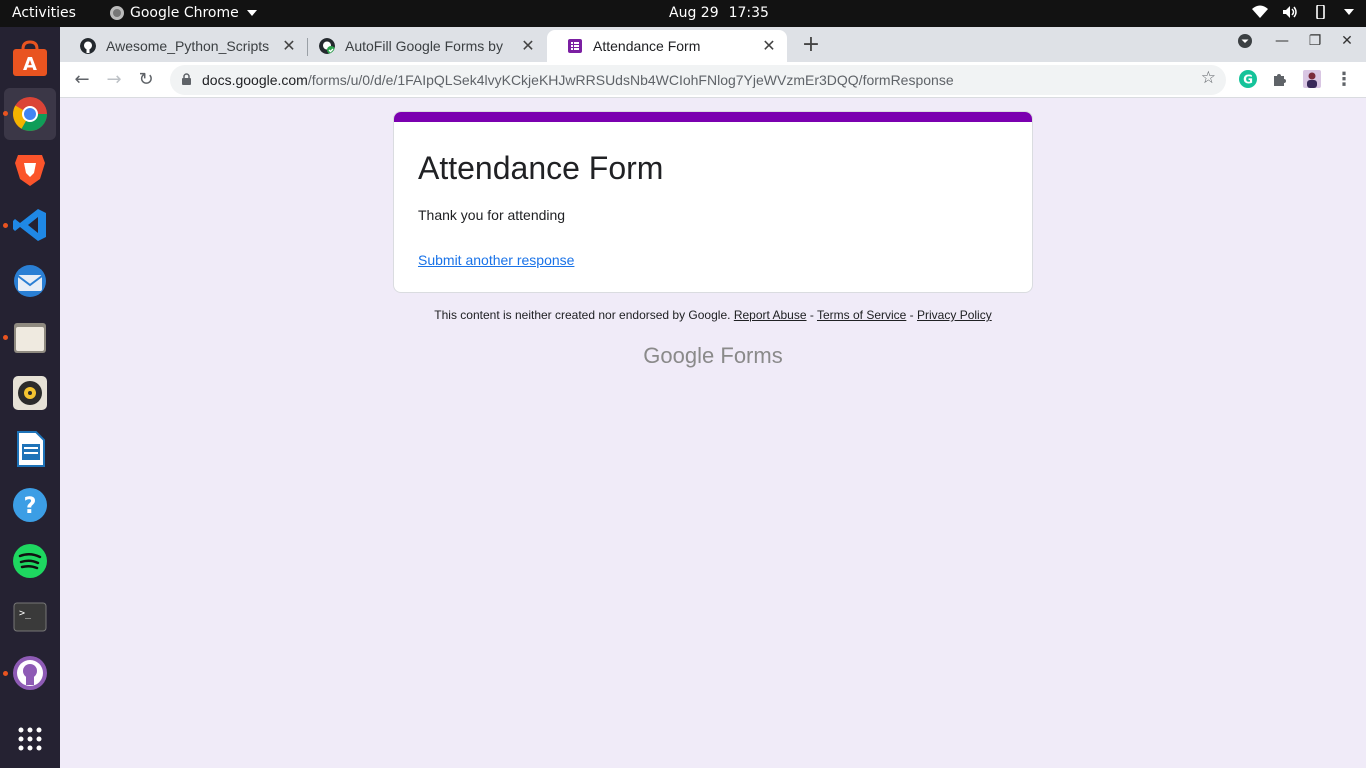 The width and height of the screenshot is (1366, 768). Describe the element at coordinates (713, 117) in the screenshot. I see `form-accent-bar` at that location.